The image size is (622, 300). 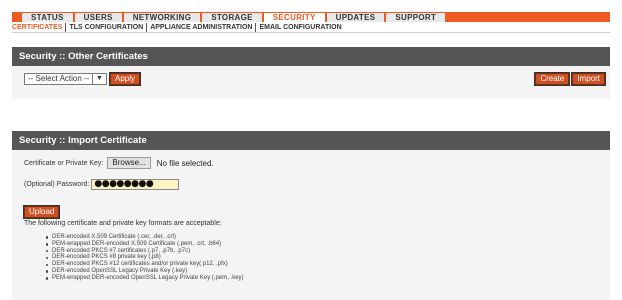 I want to click on tab-status: STATUS, so click(x=48, y=17).